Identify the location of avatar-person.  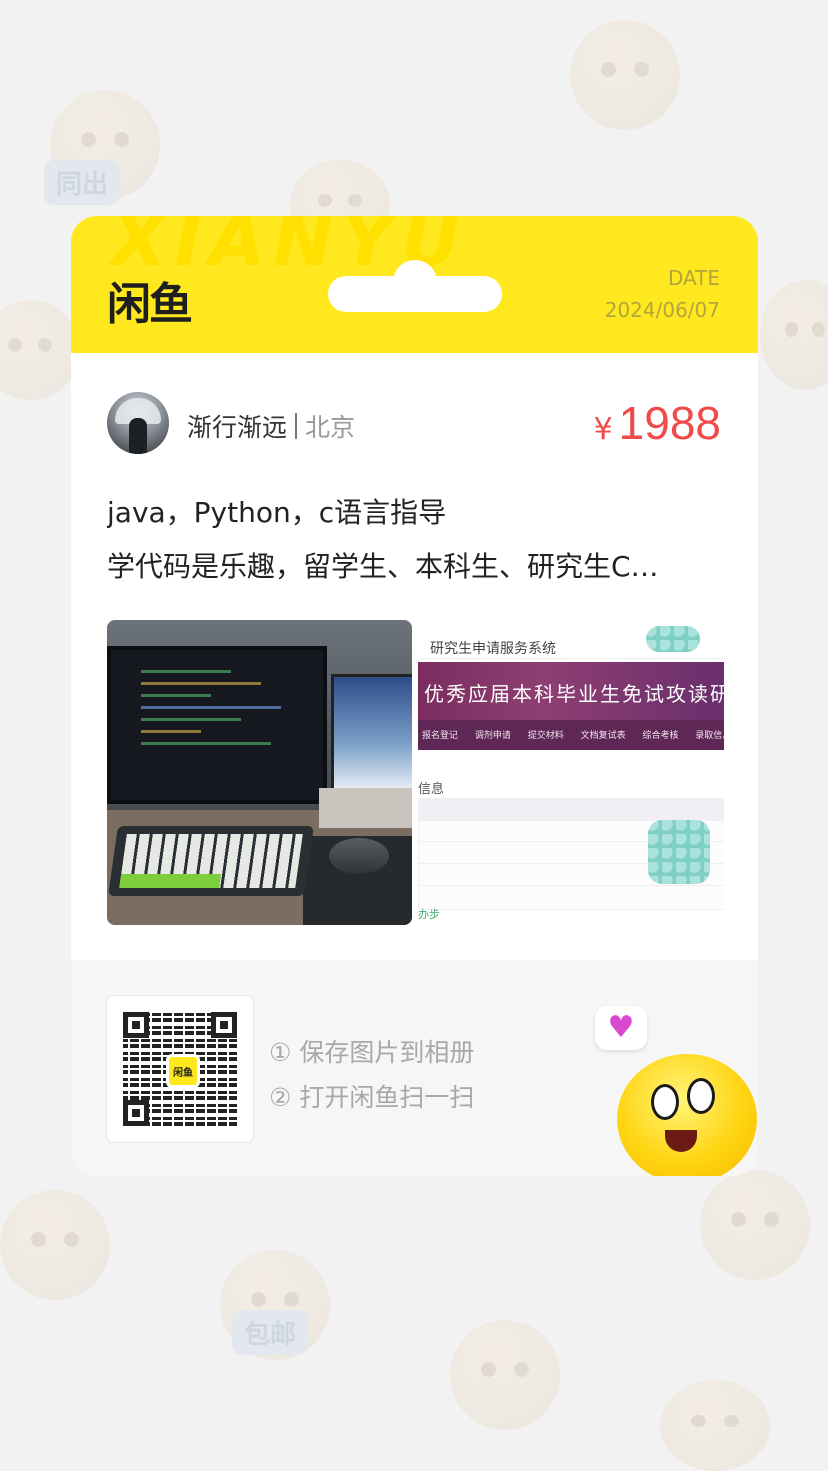
(138, 436).